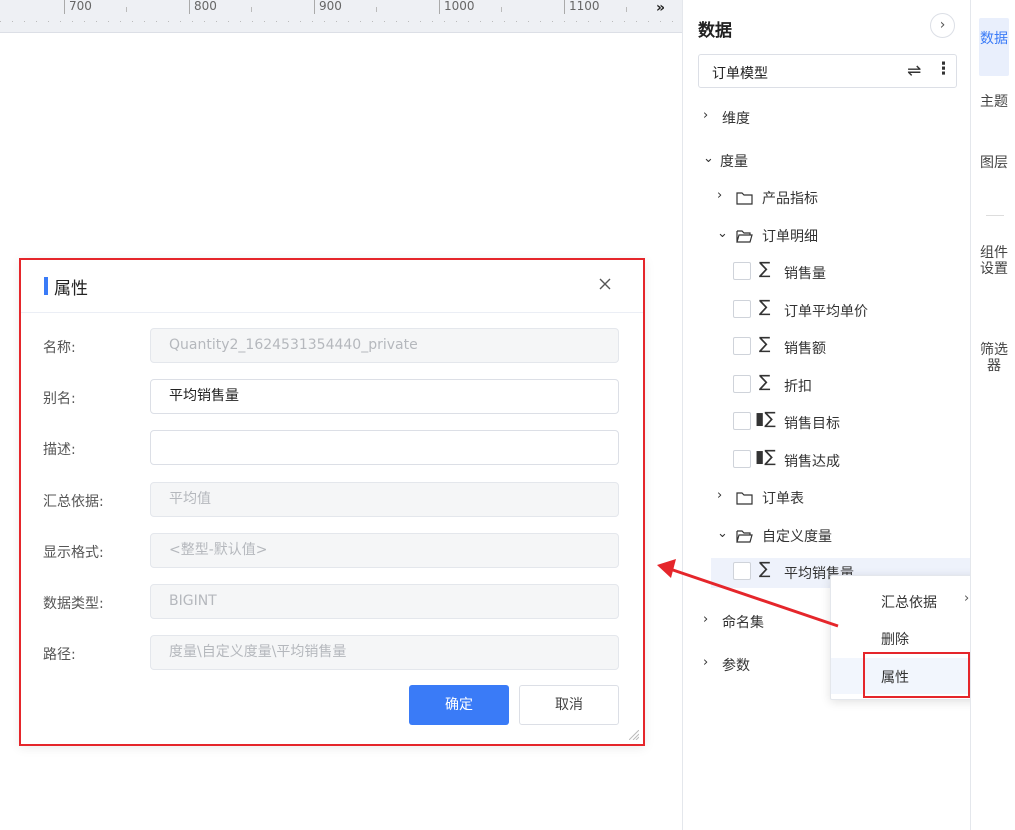 This screenshot has width=1015, height=830. I want to click on tree-field-item: ∑ 折扣, so click(827, 386).